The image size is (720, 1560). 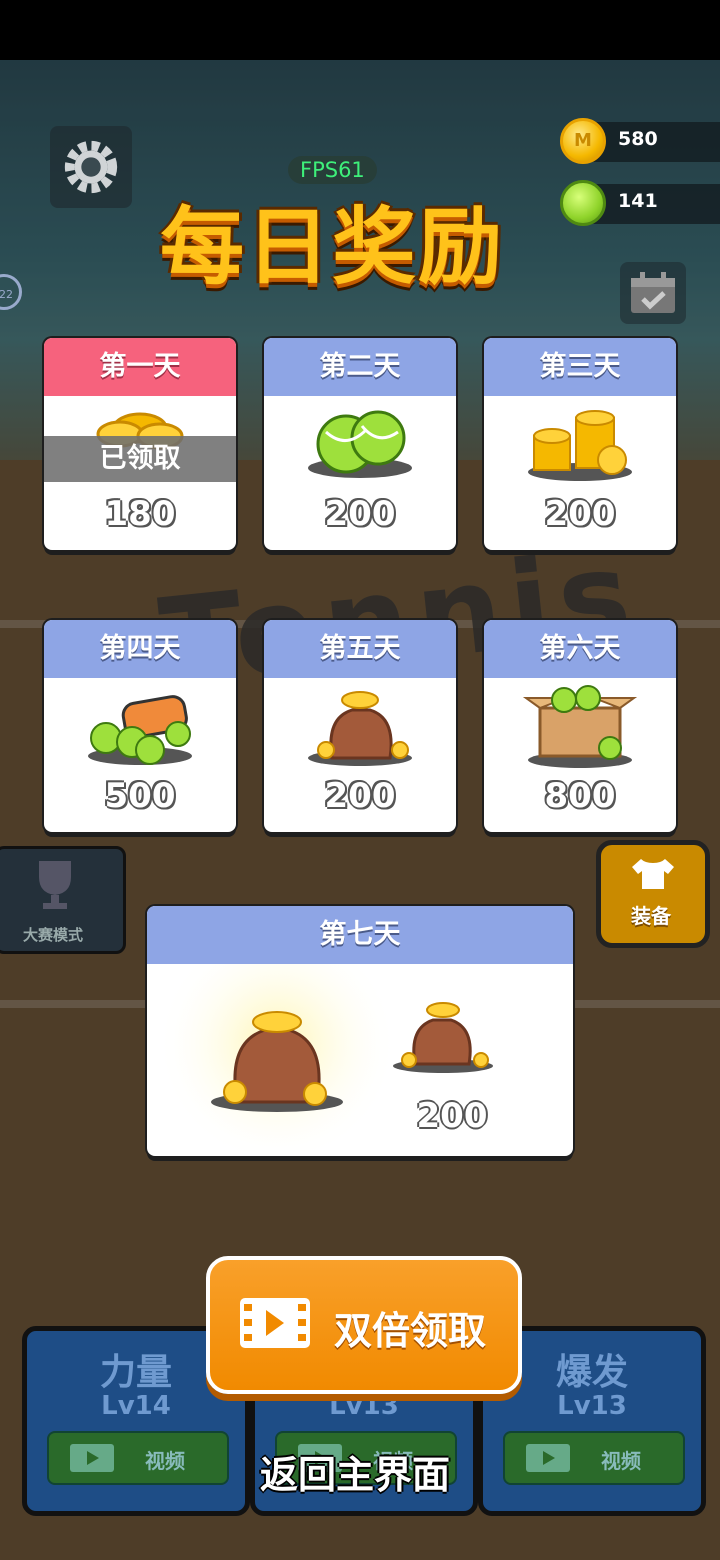 I want to click on return-main-button: 返回主界面, so click(x=355, y=1471).